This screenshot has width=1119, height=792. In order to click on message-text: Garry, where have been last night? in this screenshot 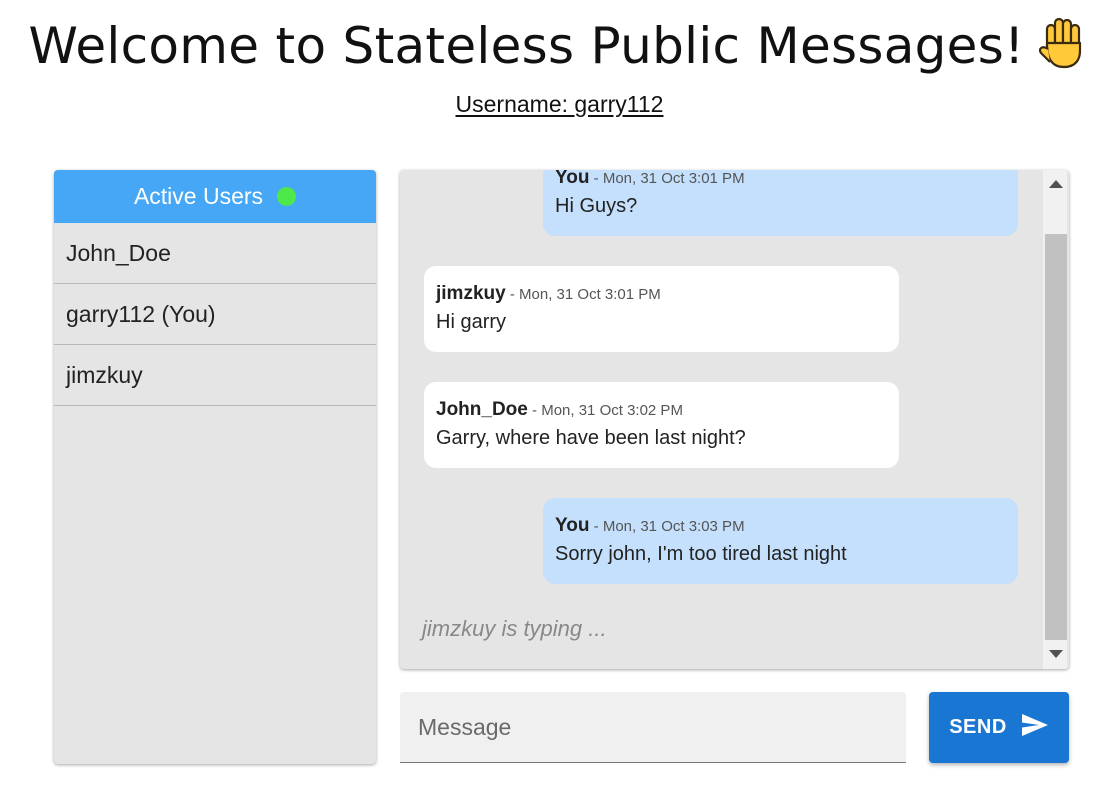, I will do `click(591, 438)`.